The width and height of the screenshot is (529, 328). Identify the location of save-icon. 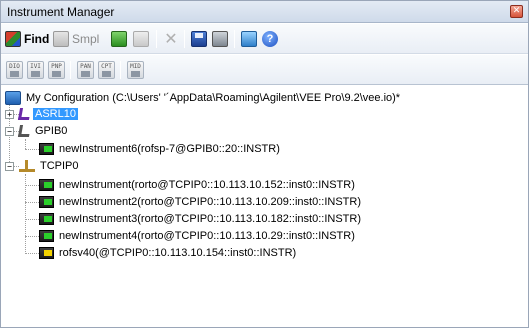
(199, 39).